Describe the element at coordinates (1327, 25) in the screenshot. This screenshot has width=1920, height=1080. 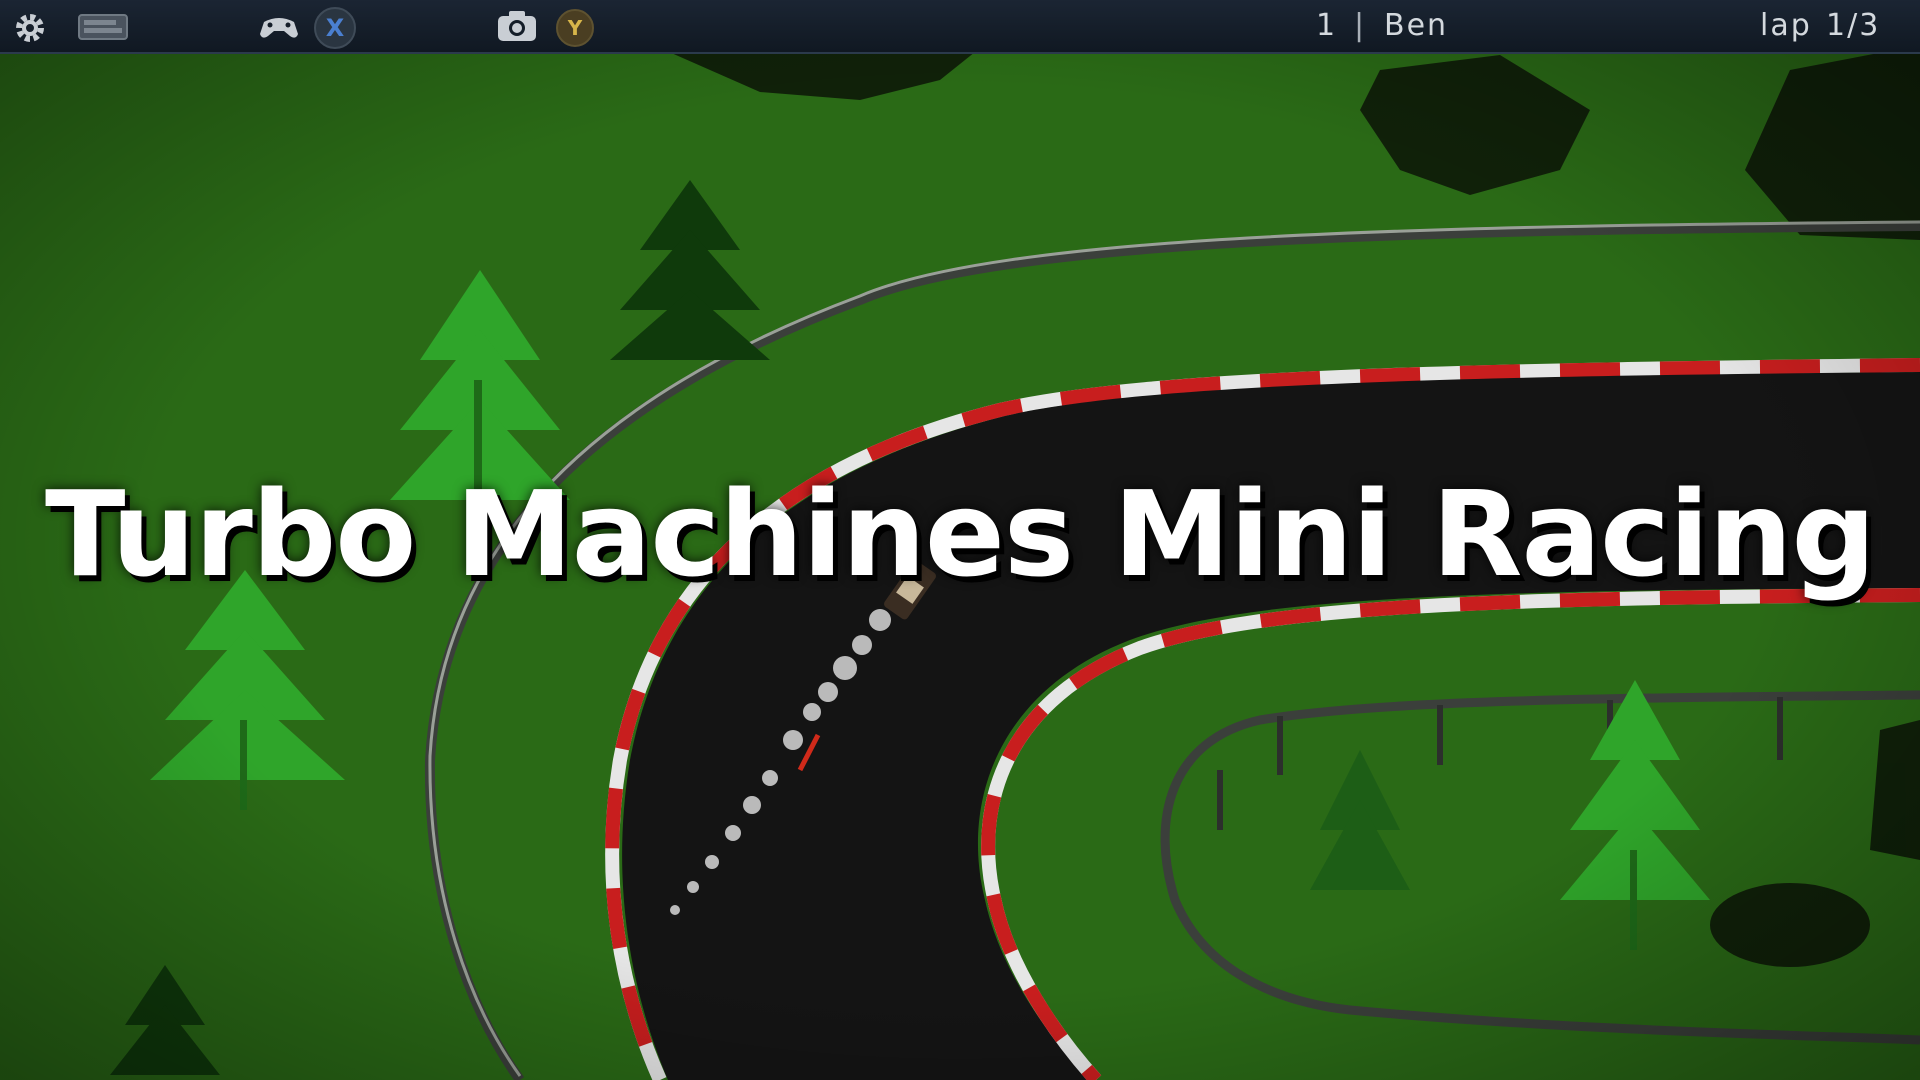
I see `race-position: 1` at that location.